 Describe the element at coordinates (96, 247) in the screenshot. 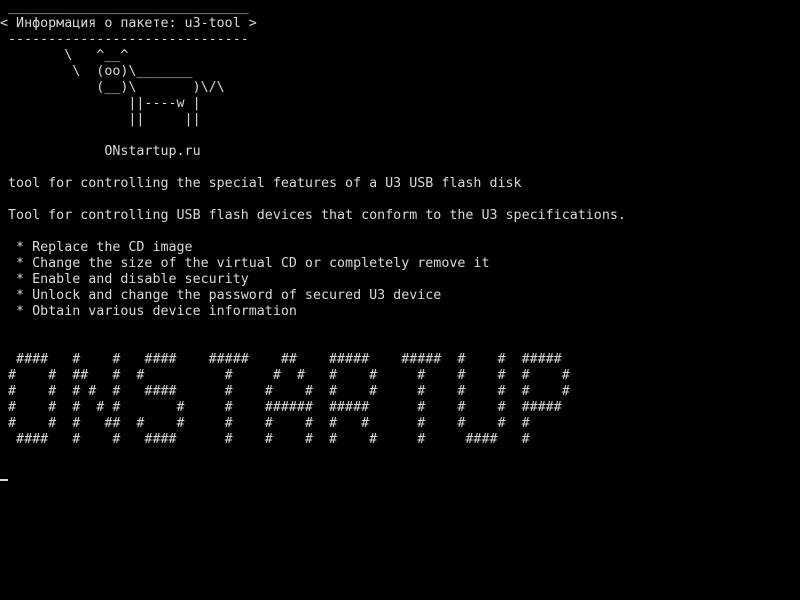

I see `feature-item: * Replace the CD image` at that location.